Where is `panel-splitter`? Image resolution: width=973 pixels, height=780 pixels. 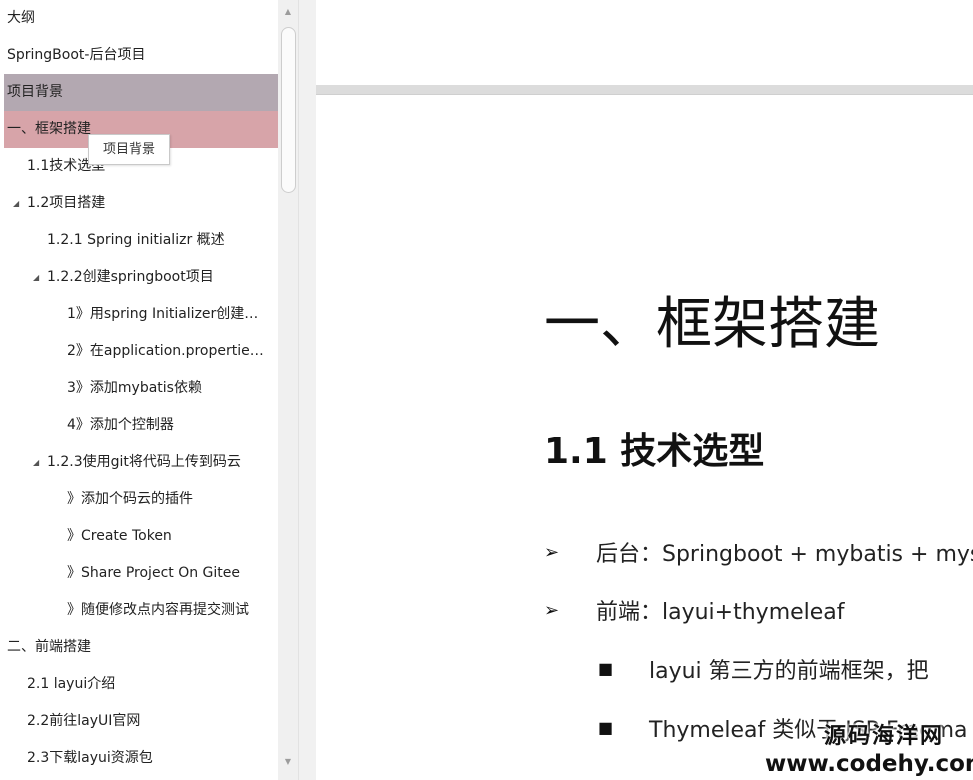 panel-splitter is located at coordinates (307, 390).